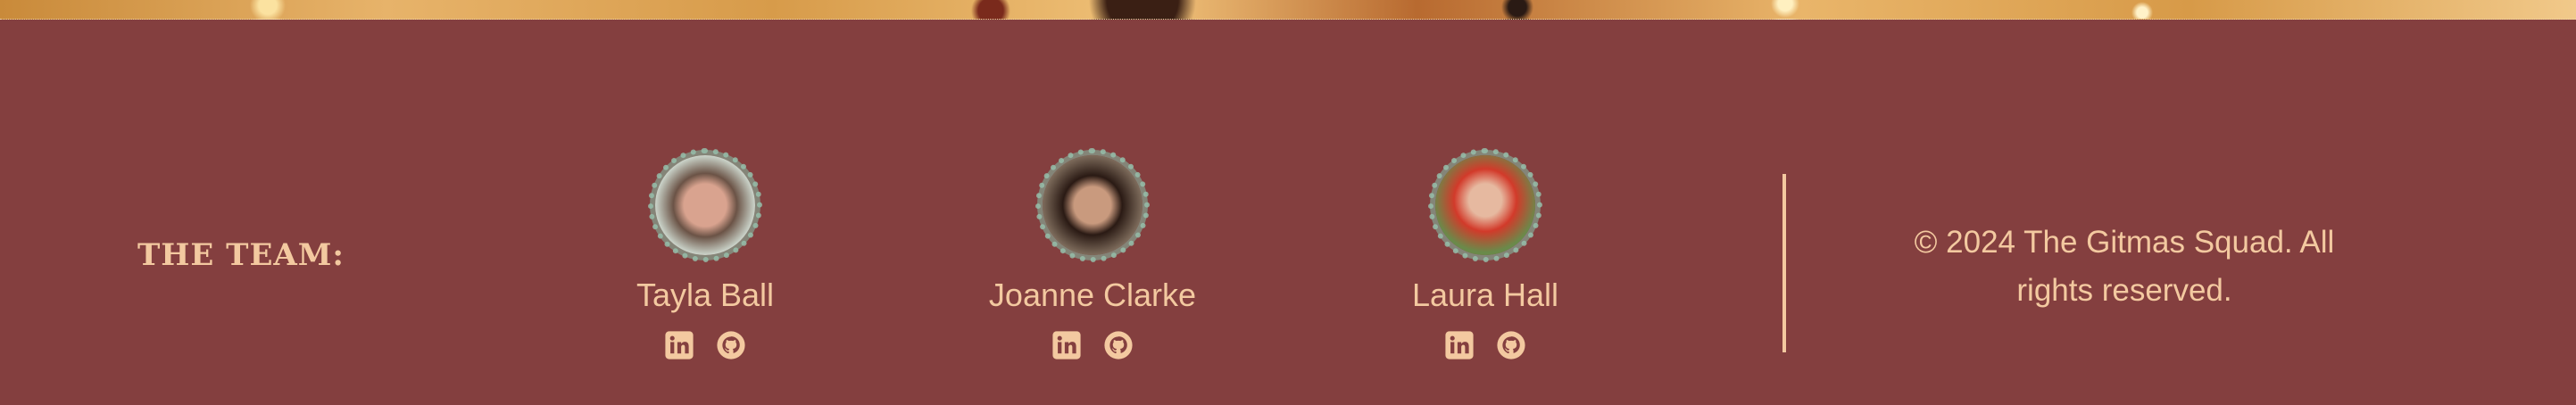 The image size is (2576, 405). I want to click on team-heading: THE TEAM:, so click(241, 255).